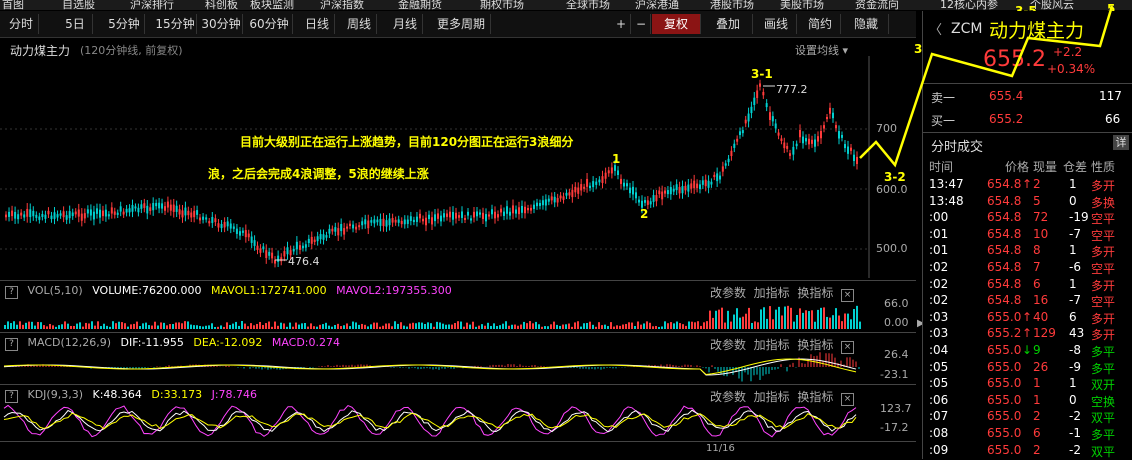 This screenshot has width=1132, height=460. What do you see at coordinates (78, 5) in the screenshot?
I see `top-menu-item: 自选股` at bounding box center [78, 5].